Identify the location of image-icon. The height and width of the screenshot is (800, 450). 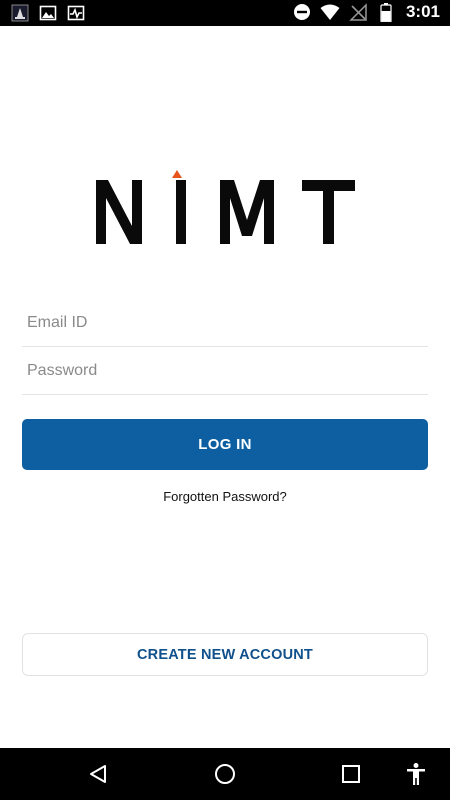
(48, 13).